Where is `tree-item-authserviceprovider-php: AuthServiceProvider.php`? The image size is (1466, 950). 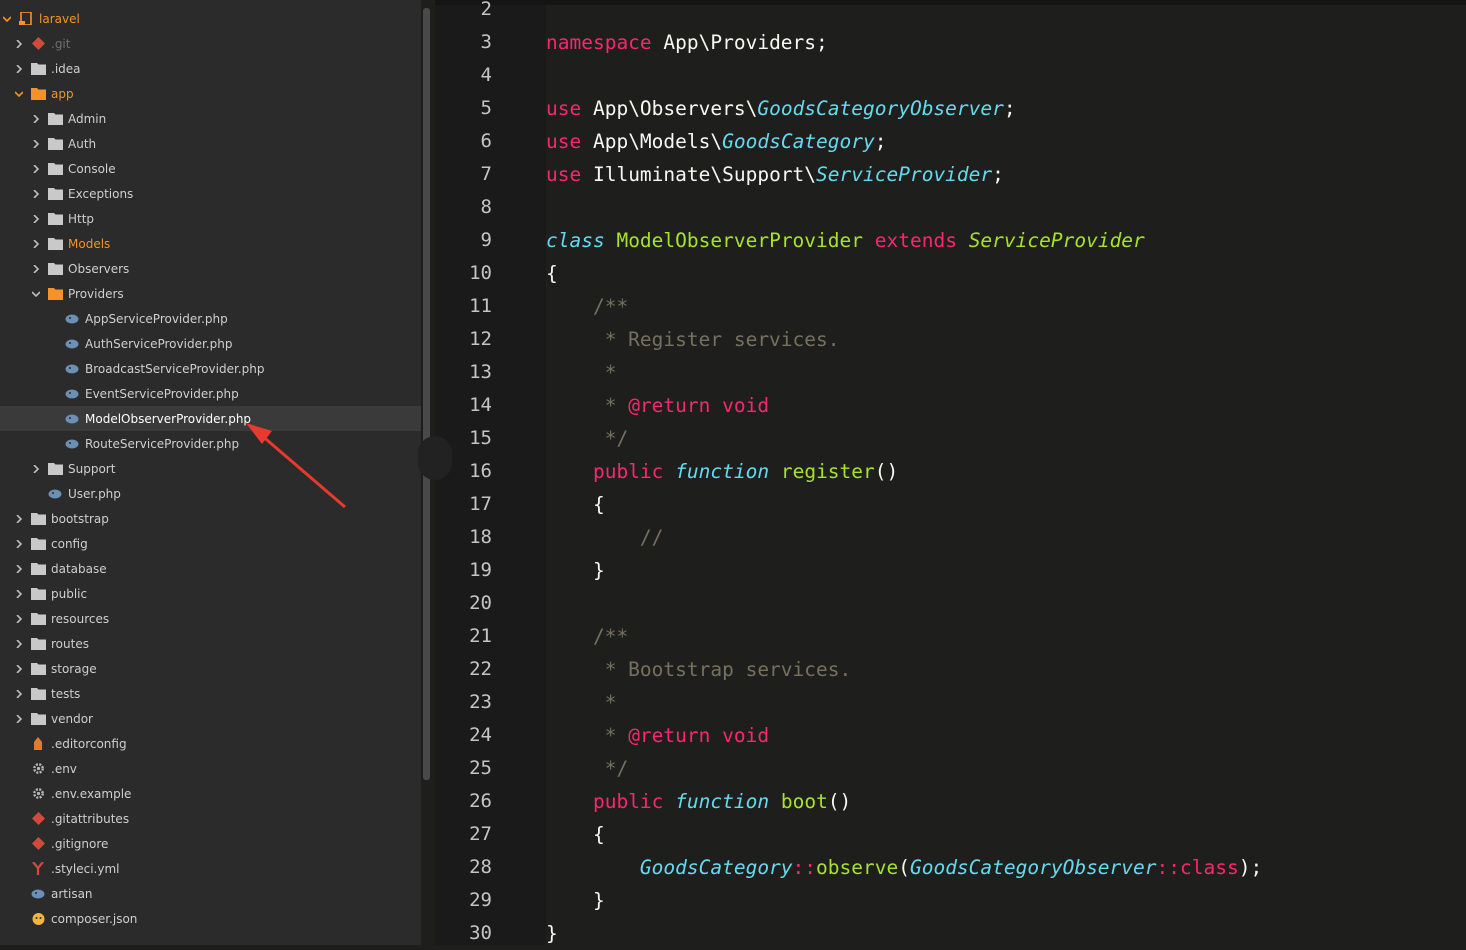
tree-item-authserviceprovider-php: AuthServiceProvider.php is located at coordinates (210, 343).